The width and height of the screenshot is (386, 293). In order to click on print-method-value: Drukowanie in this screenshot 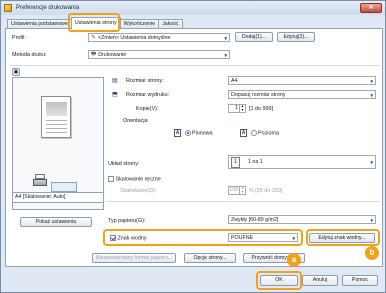, I will do `click(112, 54)`.